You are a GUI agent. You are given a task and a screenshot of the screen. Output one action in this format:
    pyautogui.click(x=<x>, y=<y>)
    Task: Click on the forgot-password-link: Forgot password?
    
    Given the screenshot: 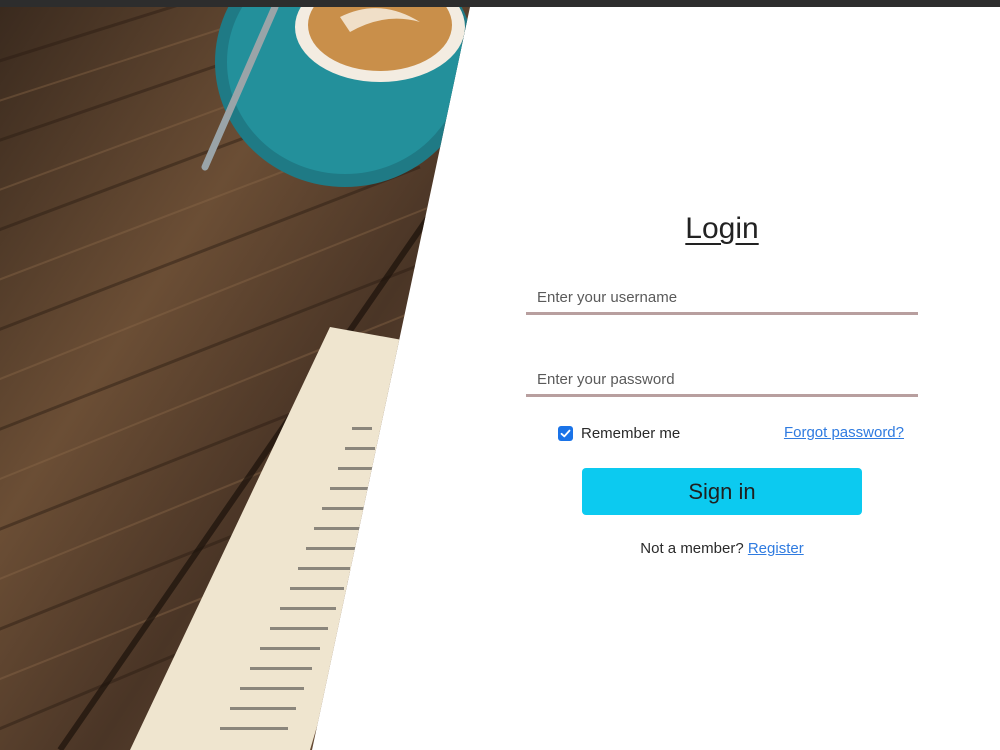 What is the action you would take?
    pyautogui.click(x=844, y=432)
    